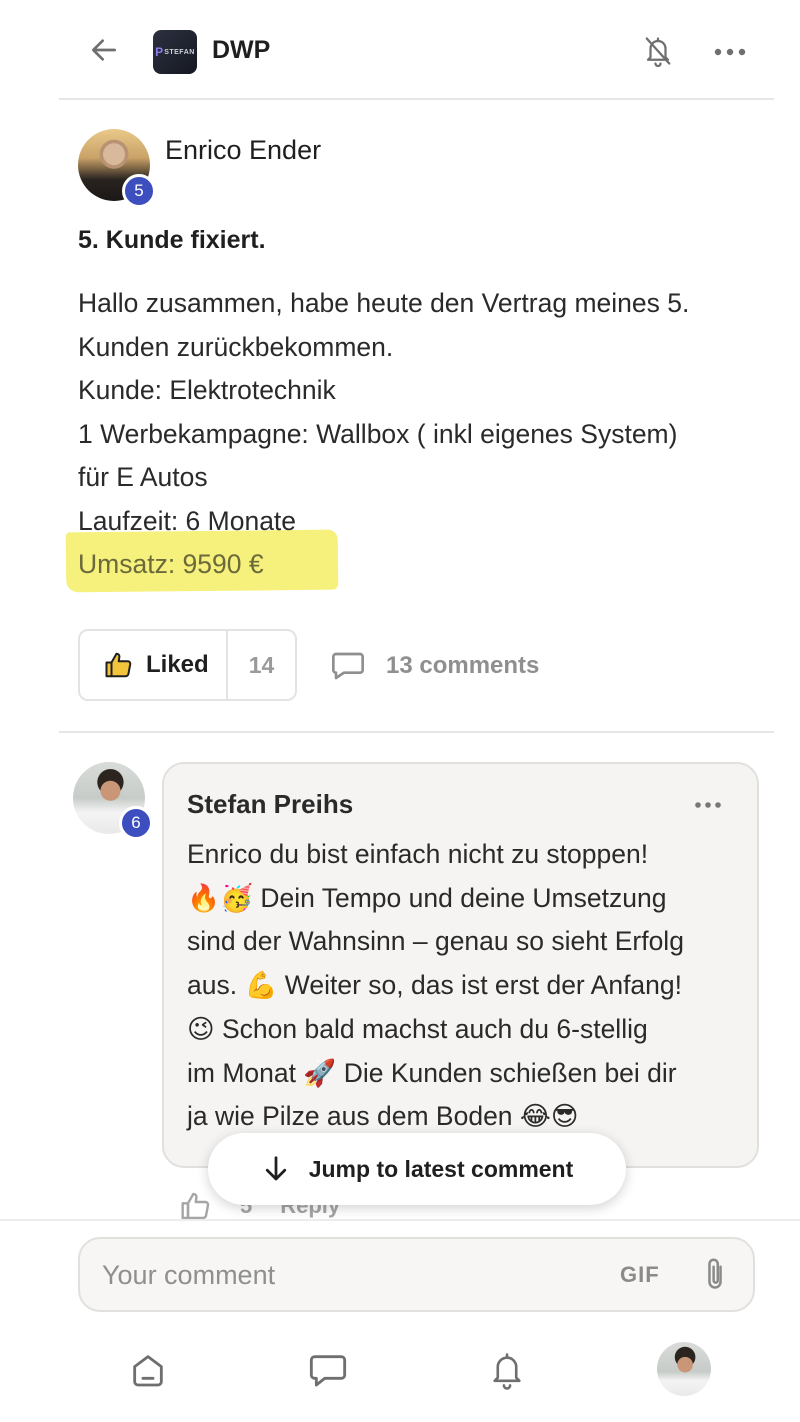 The image size is (800, 1422). I want to click on comment-input, so click(342, 1275).